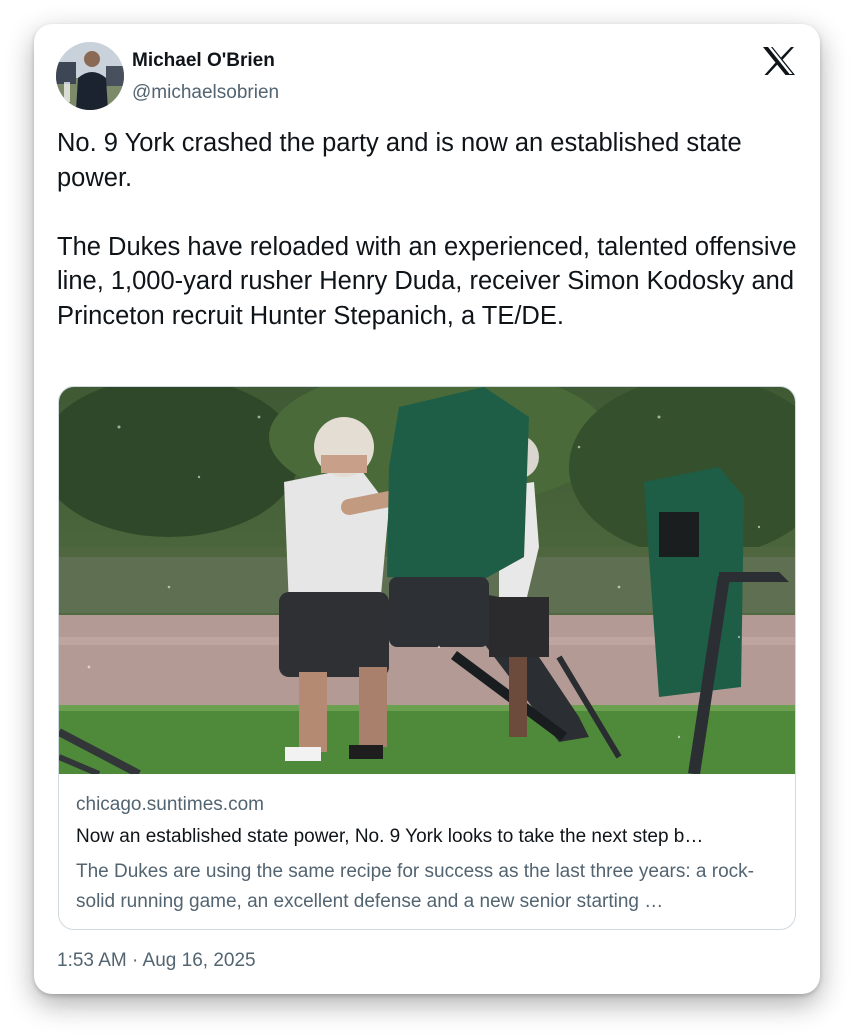 The height and width of the screenshot is (1036, 854). I want to click on author-name: Michael O'Brien, so click(203, 61).